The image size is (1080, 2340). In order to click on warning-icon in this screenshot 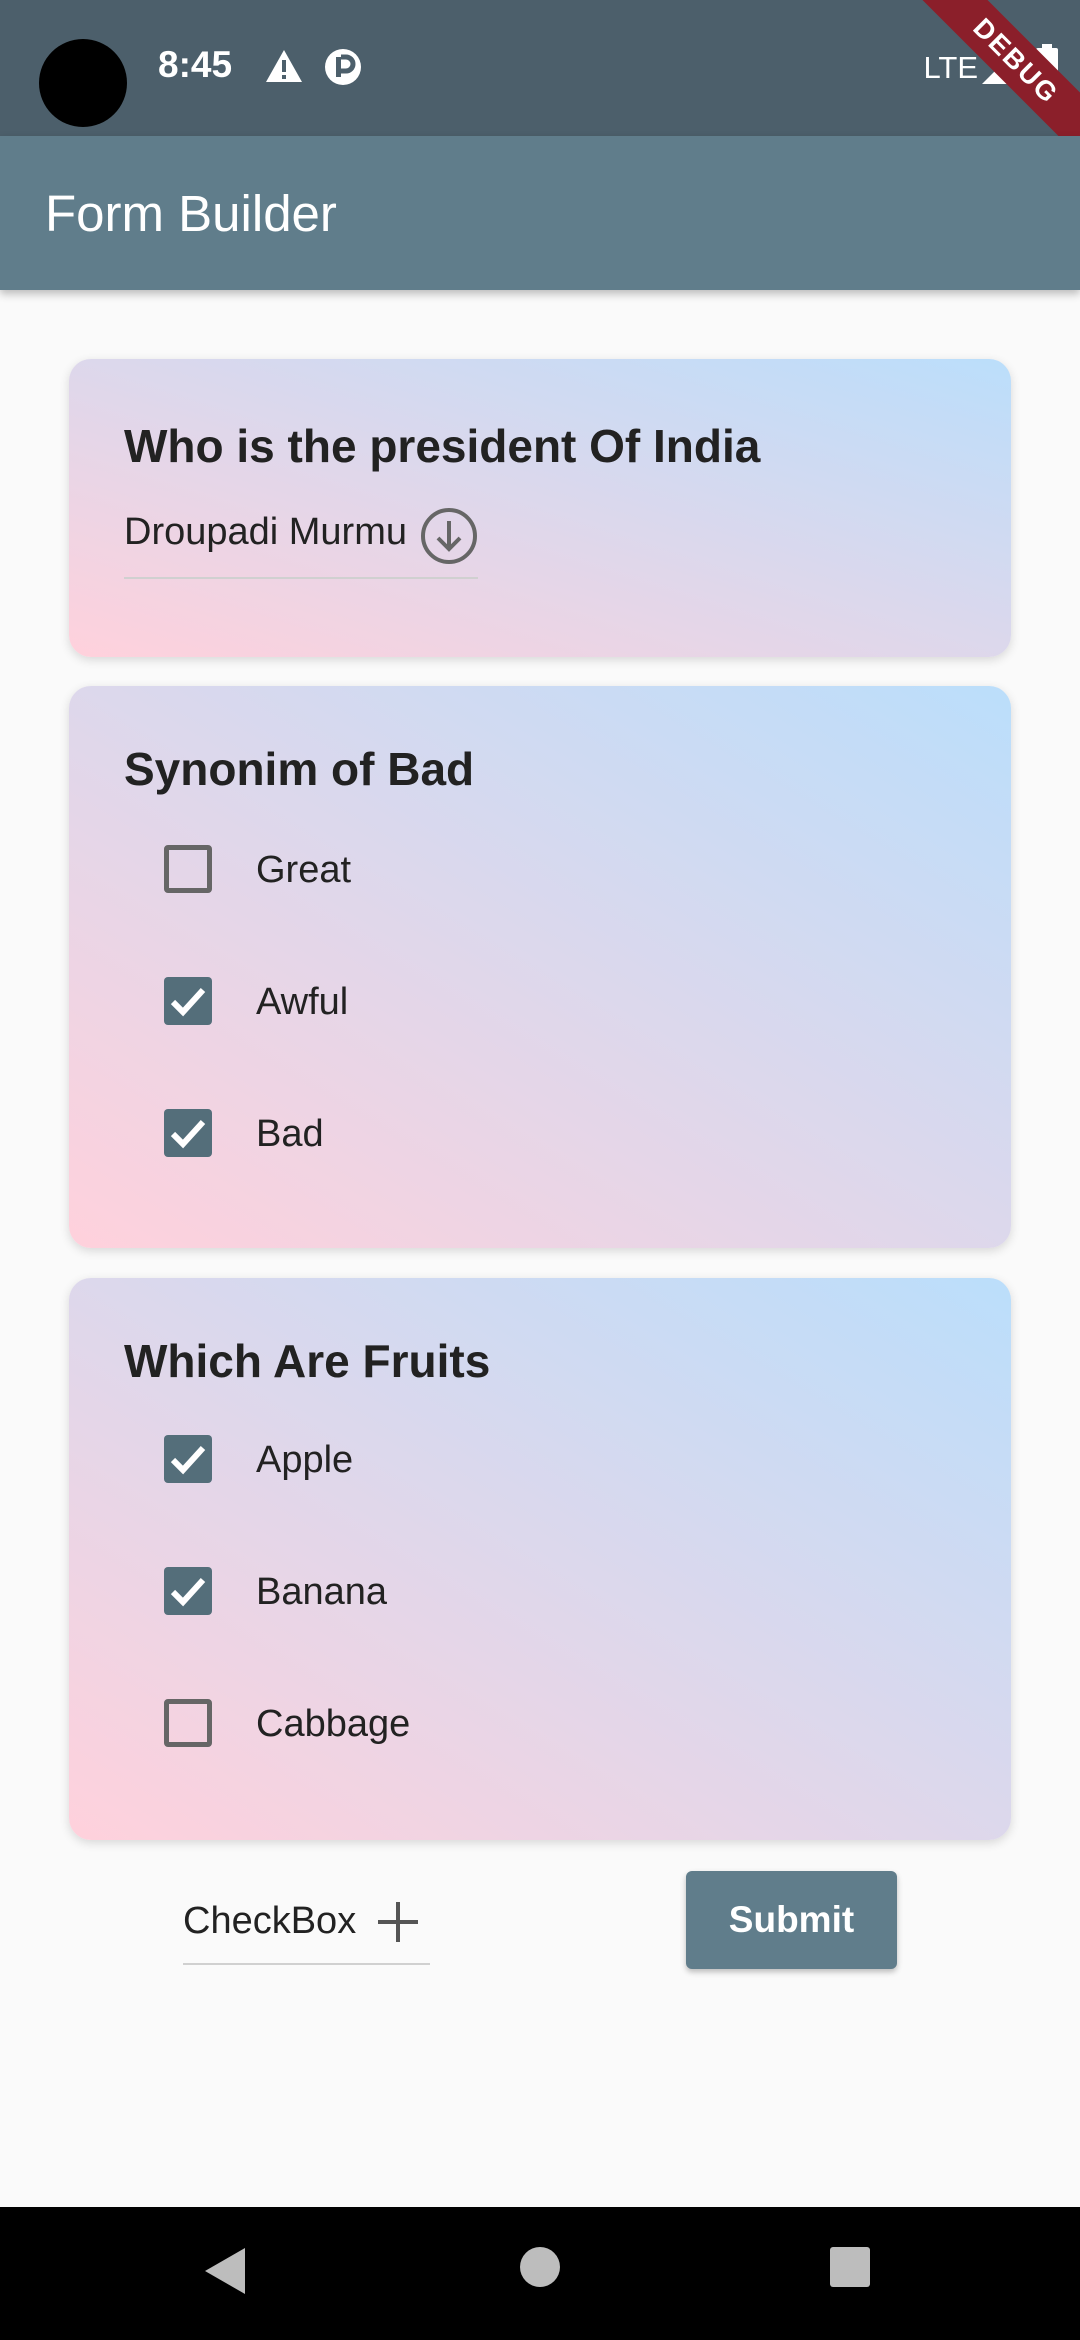, I will do `click(284, 66)`.